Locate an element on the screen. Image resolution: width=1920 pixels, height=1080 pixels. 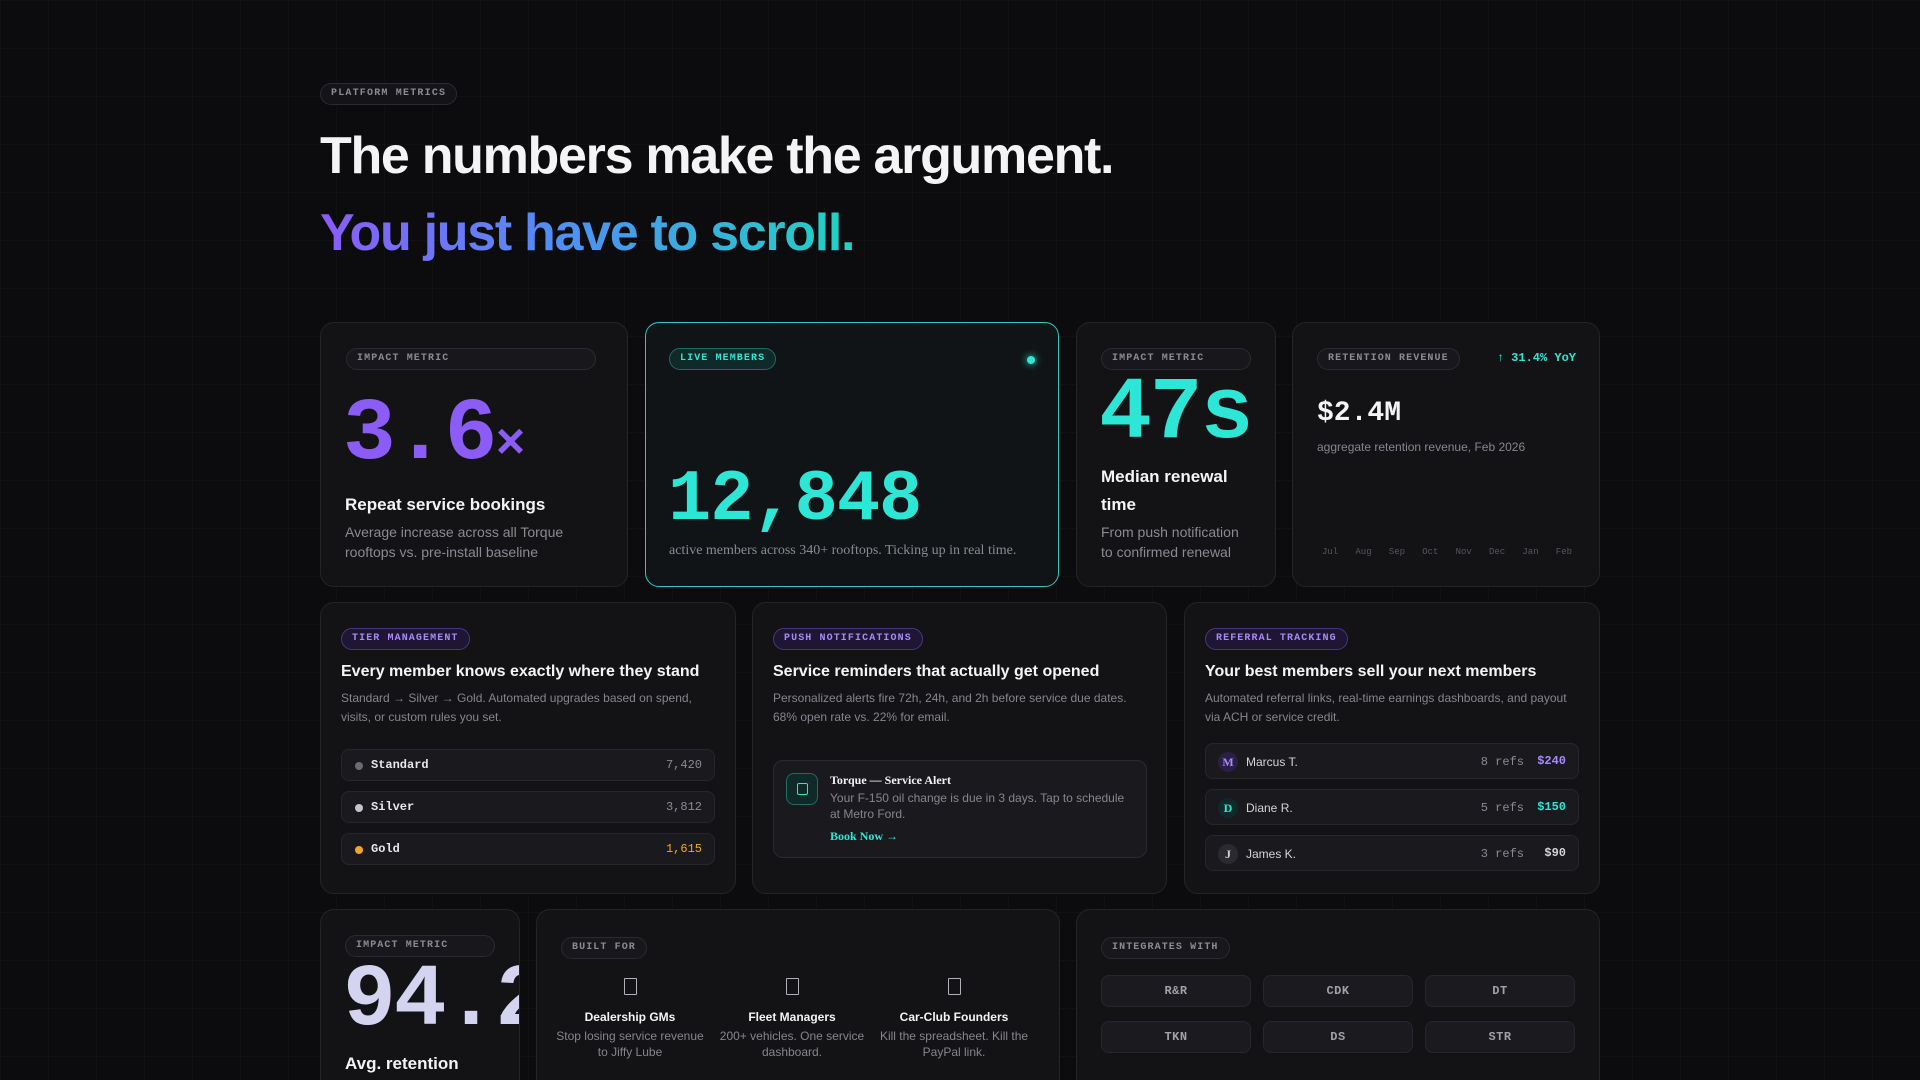
referrer-refs: 8 refs is located at coordinates (1502, 762).